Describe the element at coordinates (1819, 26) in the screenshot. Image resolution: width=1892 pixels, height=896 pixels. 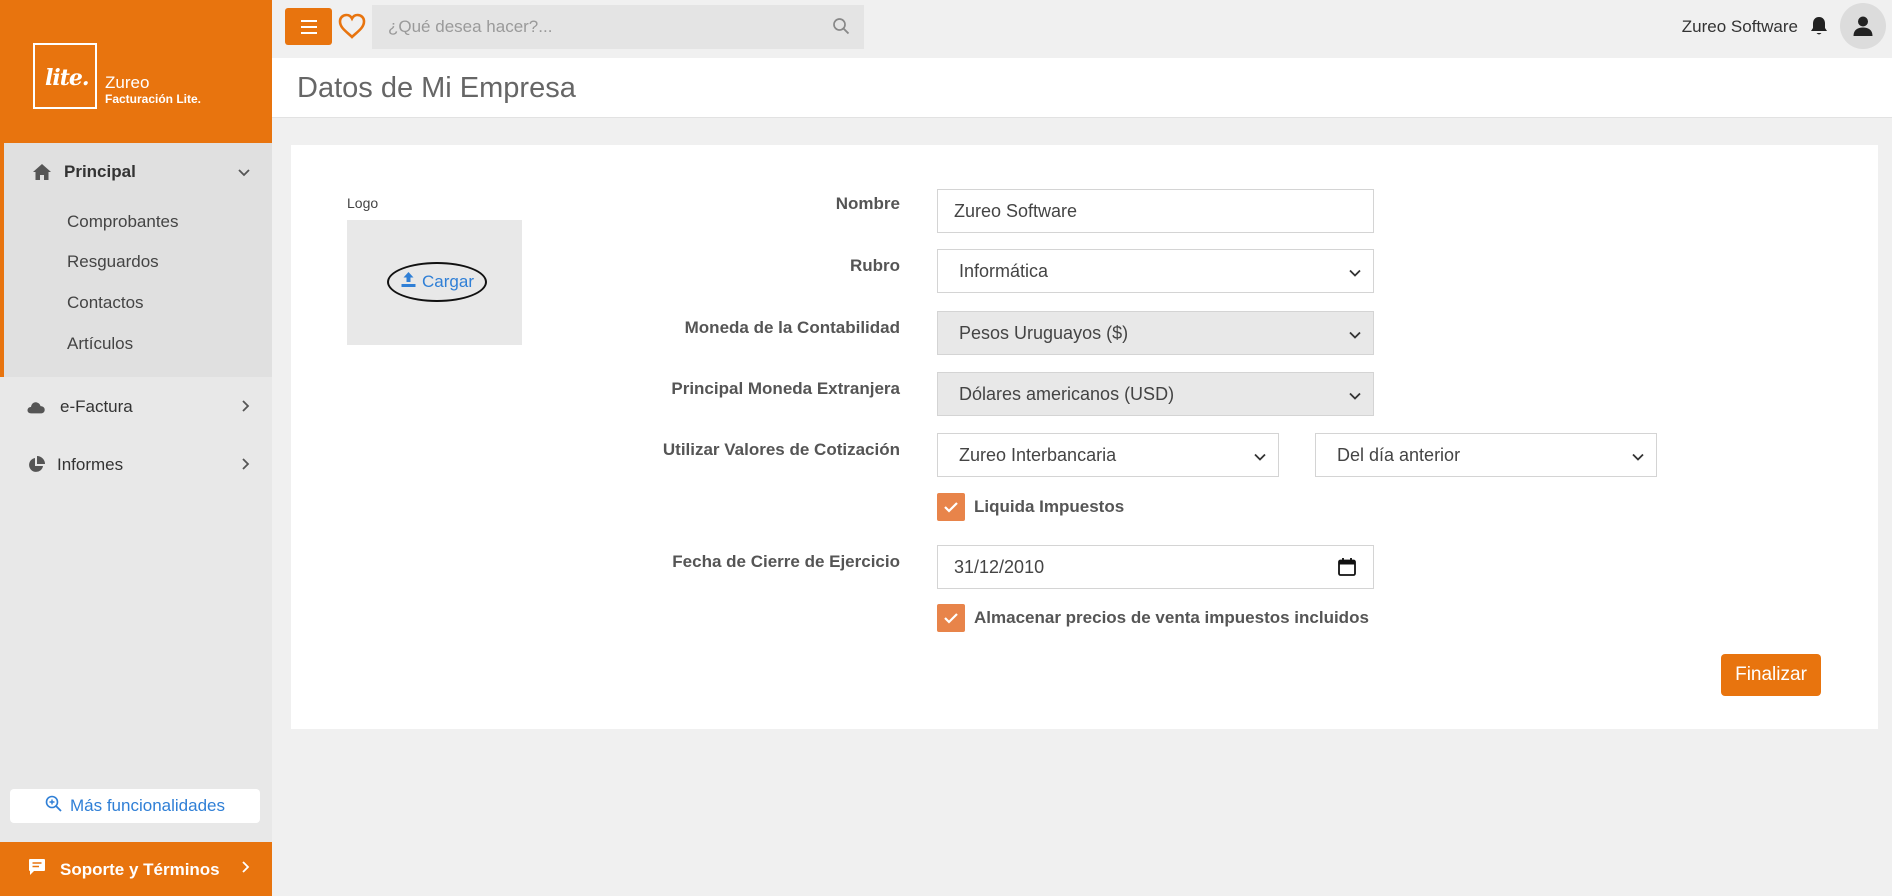
I see `bell-icon` at that location.